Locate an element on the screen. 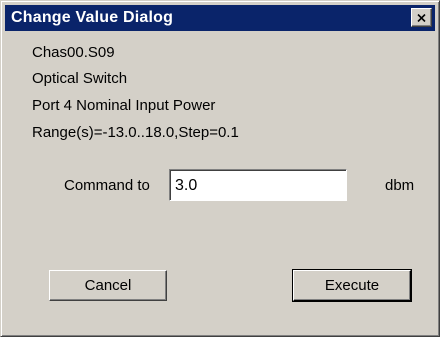  title-bar: Change Value Dialog is located at coordinates (220, 18).